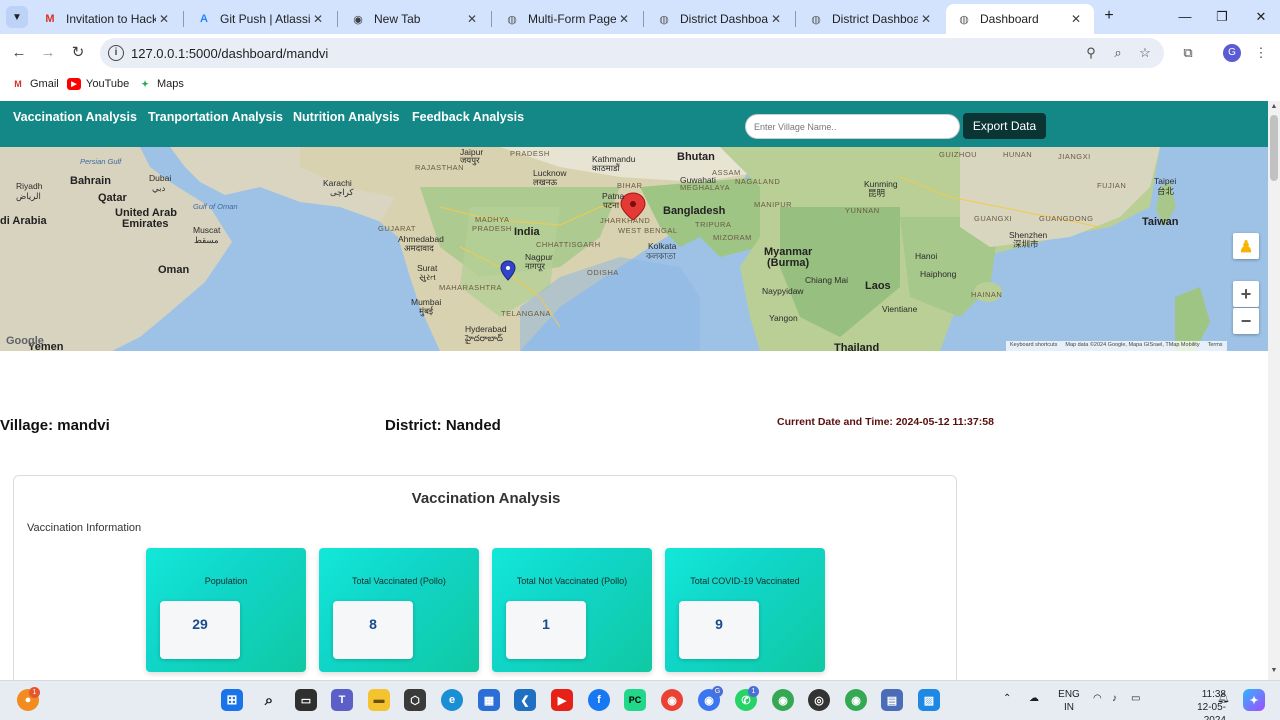 The height and width of the screenshot is (720, 1280). What do you see at coordinates (819, 700) in the screenshot?
I see `obs-icon: ◎` at bounding box center [819, 700].